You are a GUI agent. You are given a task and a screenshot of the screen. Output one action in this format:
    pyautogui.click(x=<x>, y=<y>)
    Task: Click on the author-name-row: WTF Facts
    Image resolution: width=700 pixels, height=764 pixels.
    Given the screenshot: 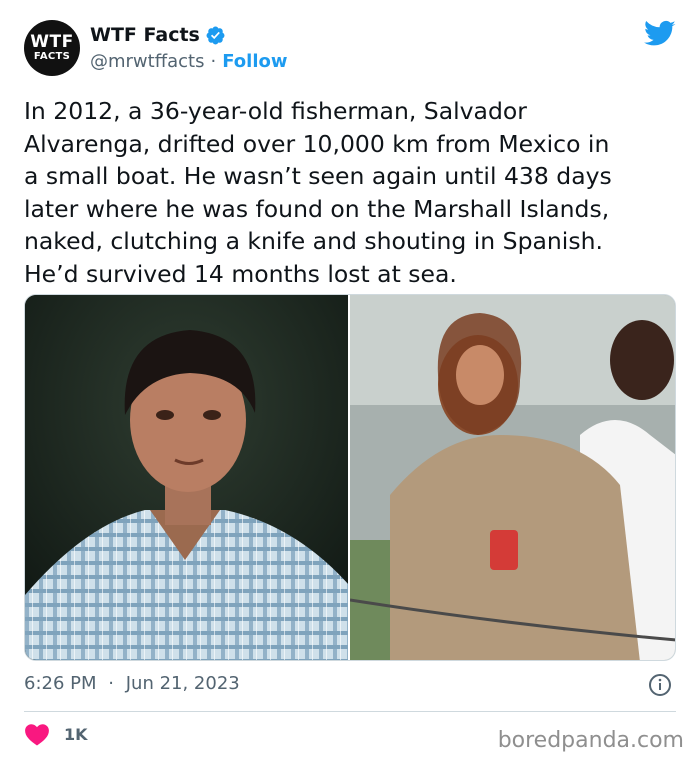 What is the action you would take?
    pyautogui.click(x=158, y=35)
    